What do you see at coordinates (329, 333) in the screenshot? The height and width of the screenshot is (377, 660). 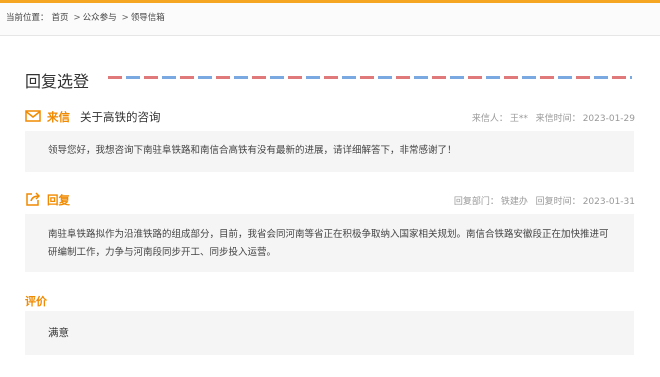 I see `evaluation-box: 满意` at bounding box center [329, 333].